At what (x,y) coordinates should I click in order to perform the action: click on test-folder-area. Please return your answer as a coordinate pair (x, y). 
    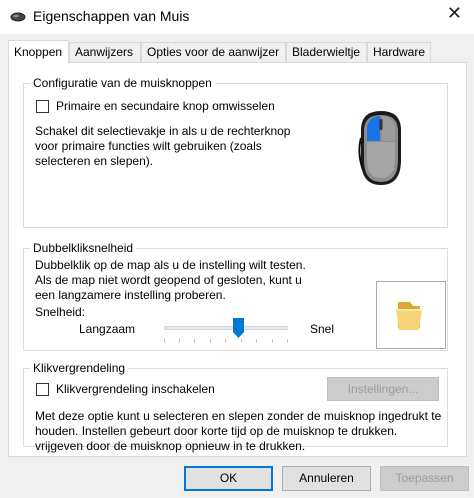
    Looking at the image, I should click on (411, 315).